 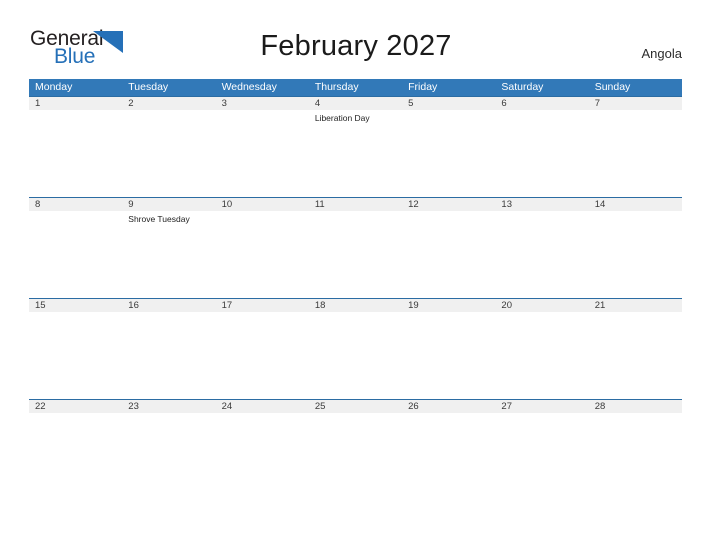 I want to click on day-number: 2, so click(x=131, y=103).